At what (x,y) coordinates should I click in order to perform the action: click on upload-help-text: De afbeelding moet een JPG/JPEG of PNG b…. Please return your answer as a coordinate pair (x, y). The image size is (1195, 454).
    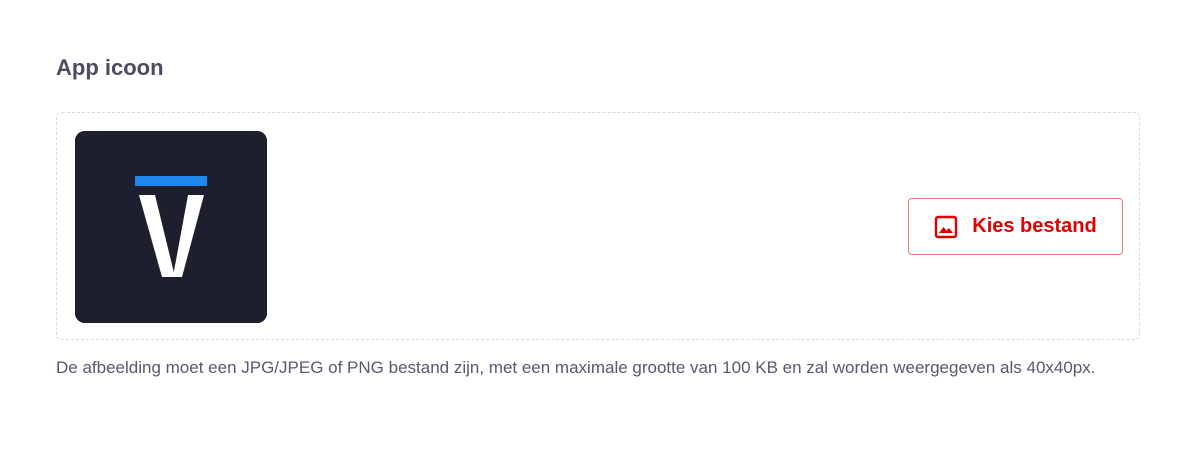
    Looking at the image, I should click on (576, 367).